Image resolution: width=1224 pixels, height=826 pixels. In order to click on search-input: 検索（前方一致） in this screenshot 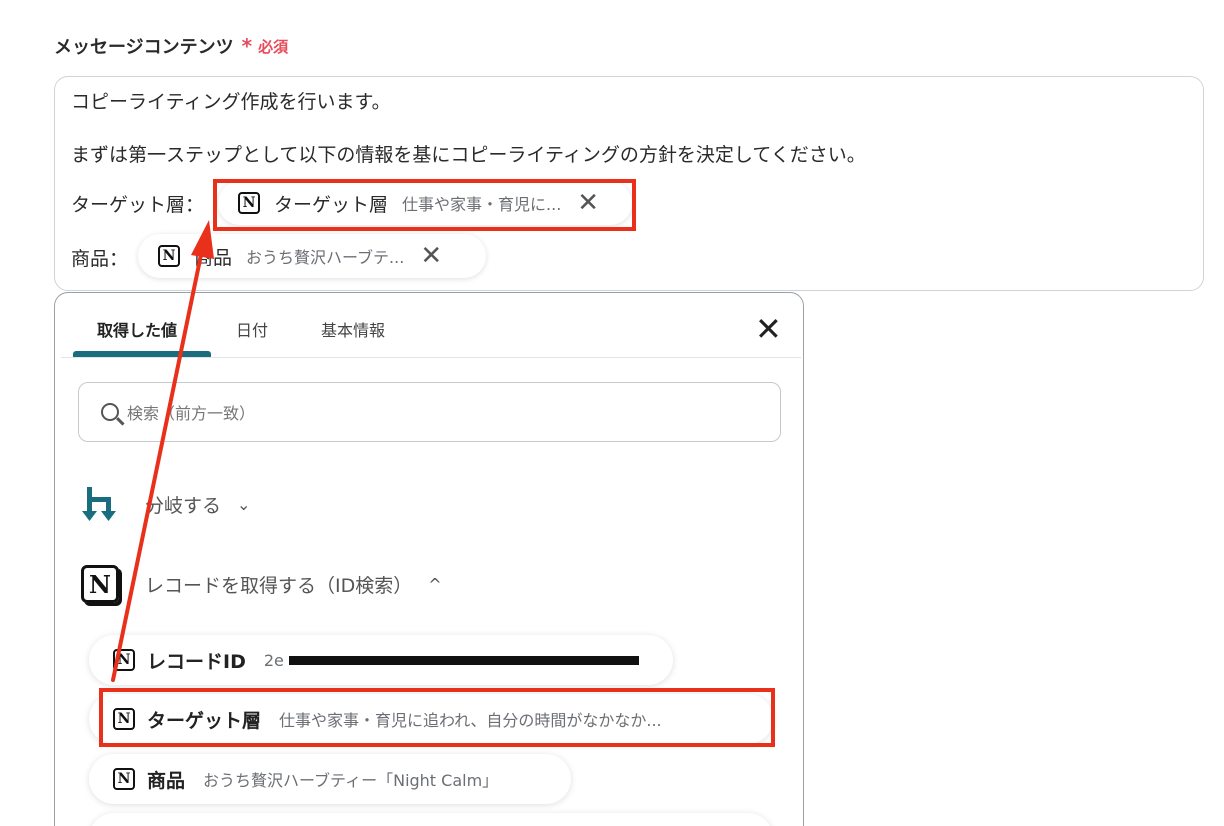, I will do `click(429, 412)`.